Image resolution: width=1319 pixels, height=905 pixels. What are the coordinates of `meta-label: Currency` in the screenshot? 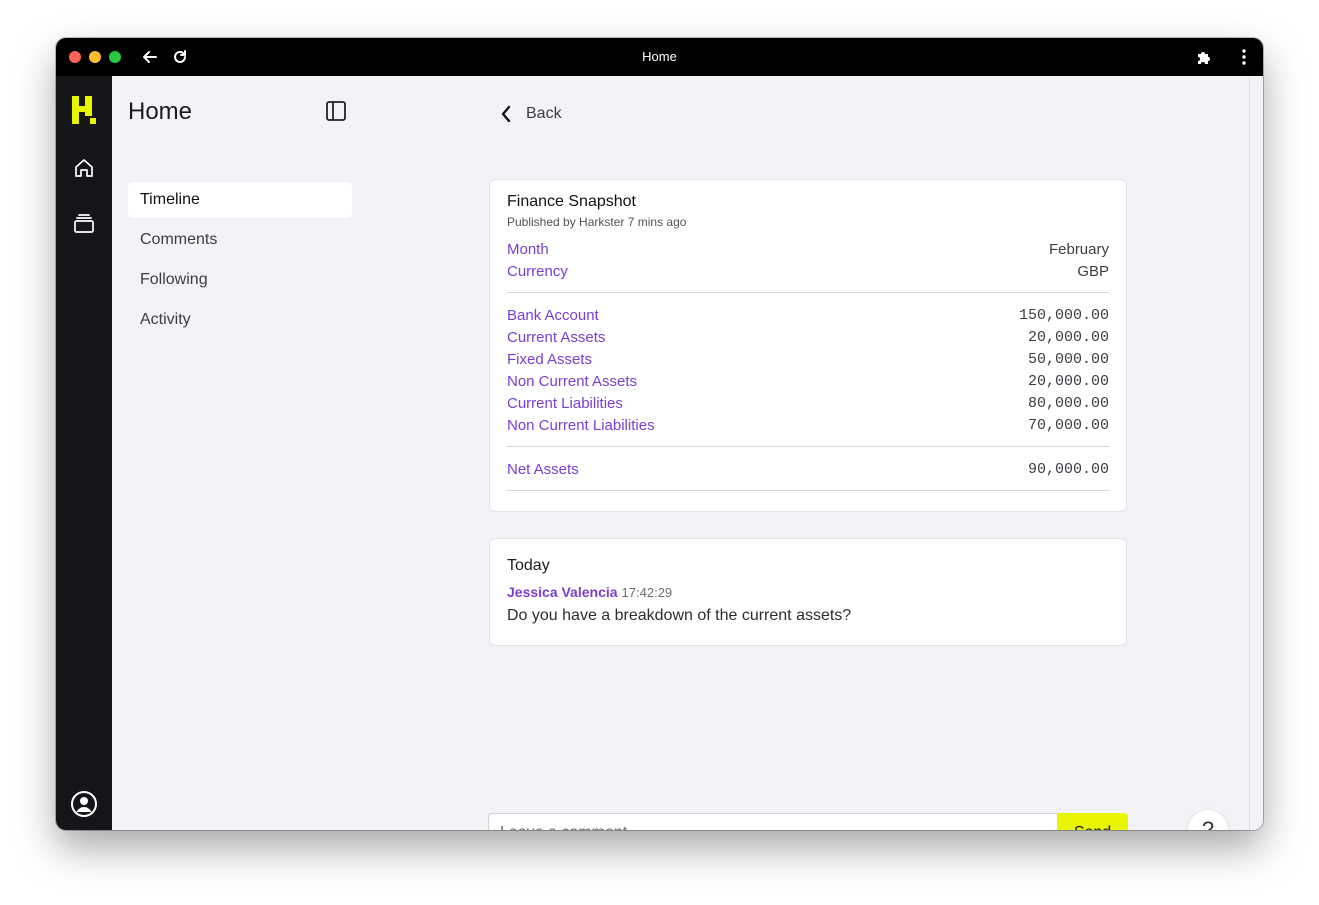 It's located at (537, 271).